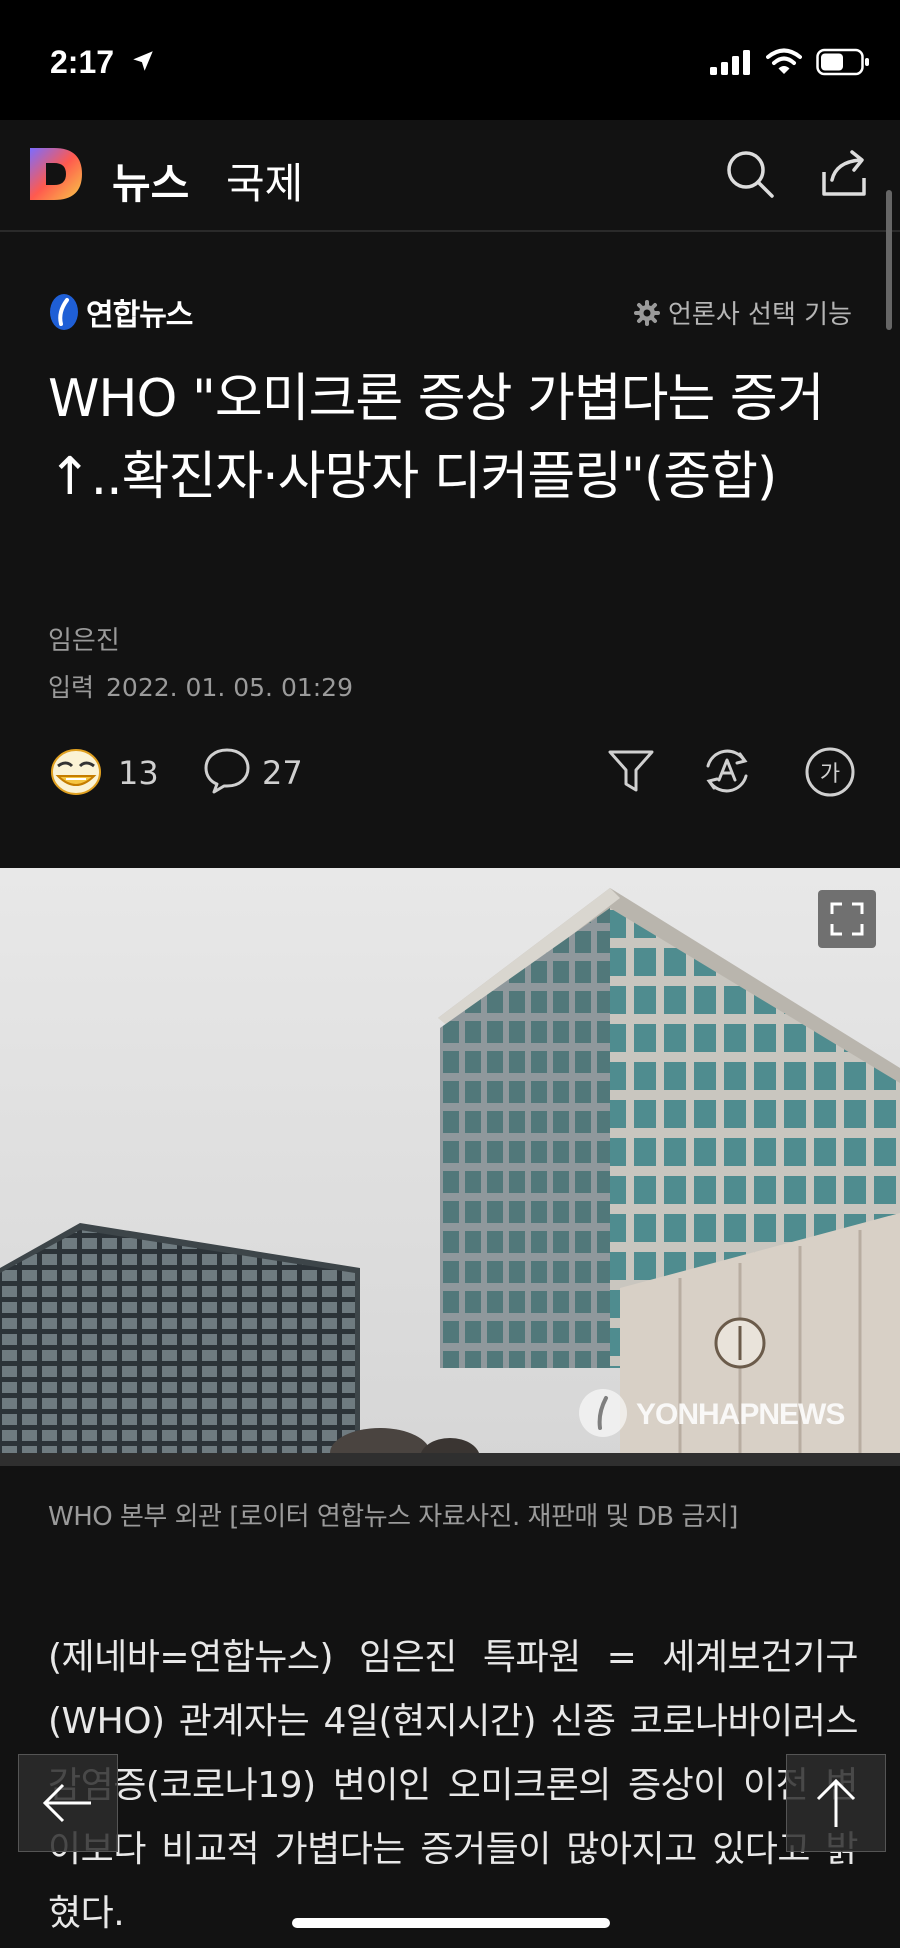 The image size is (900, 1948). I want to click on reporter-name: 임은진, so click(84, 638).